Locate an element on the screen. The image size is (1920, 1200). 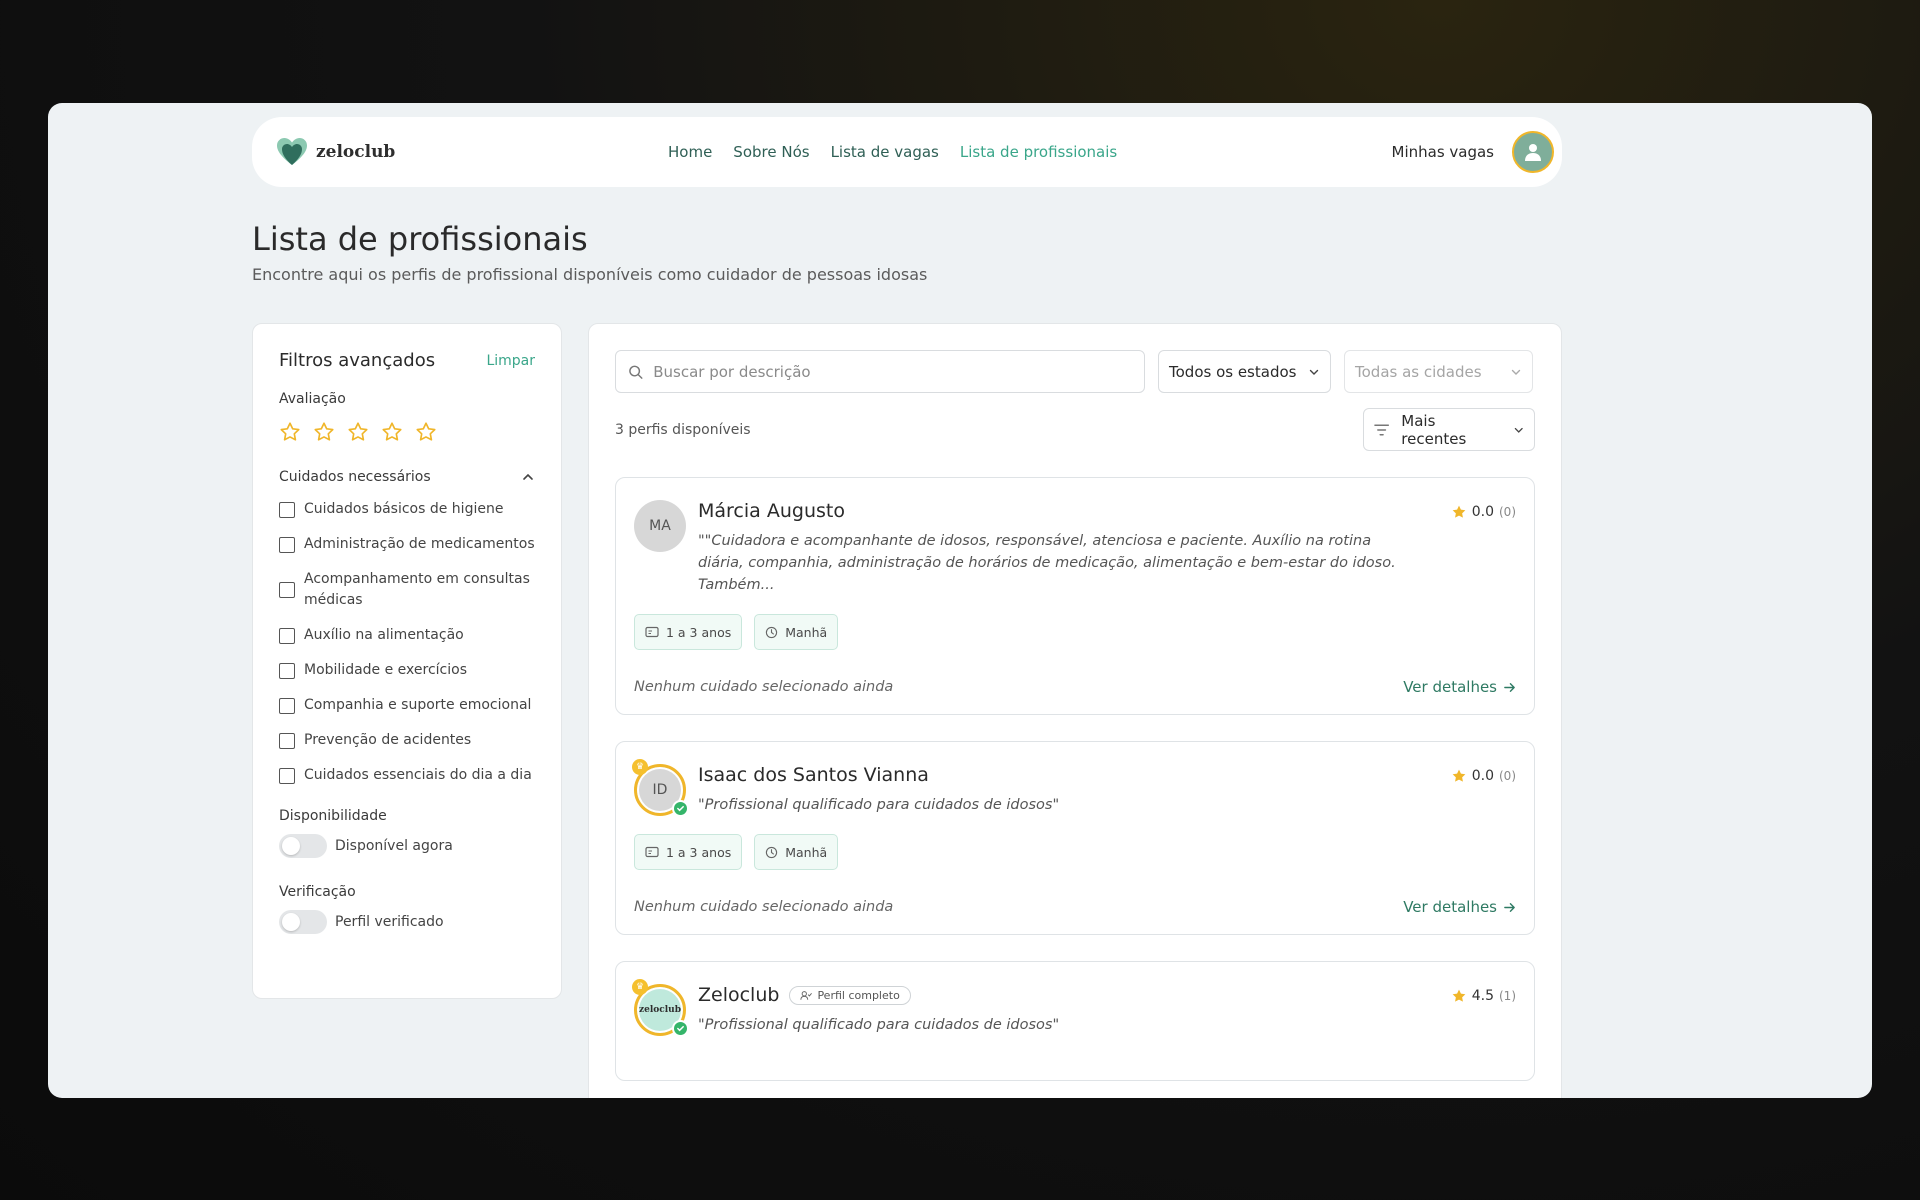
care-option-label: Administração de medicamentos is located at coordinates (419, 544).